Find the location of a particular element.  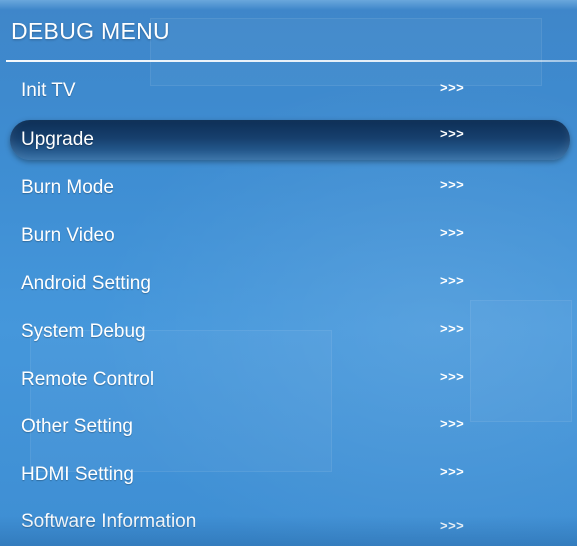

menu-item-system-debug: System Debug >>> is located at coordinates (290, 333).